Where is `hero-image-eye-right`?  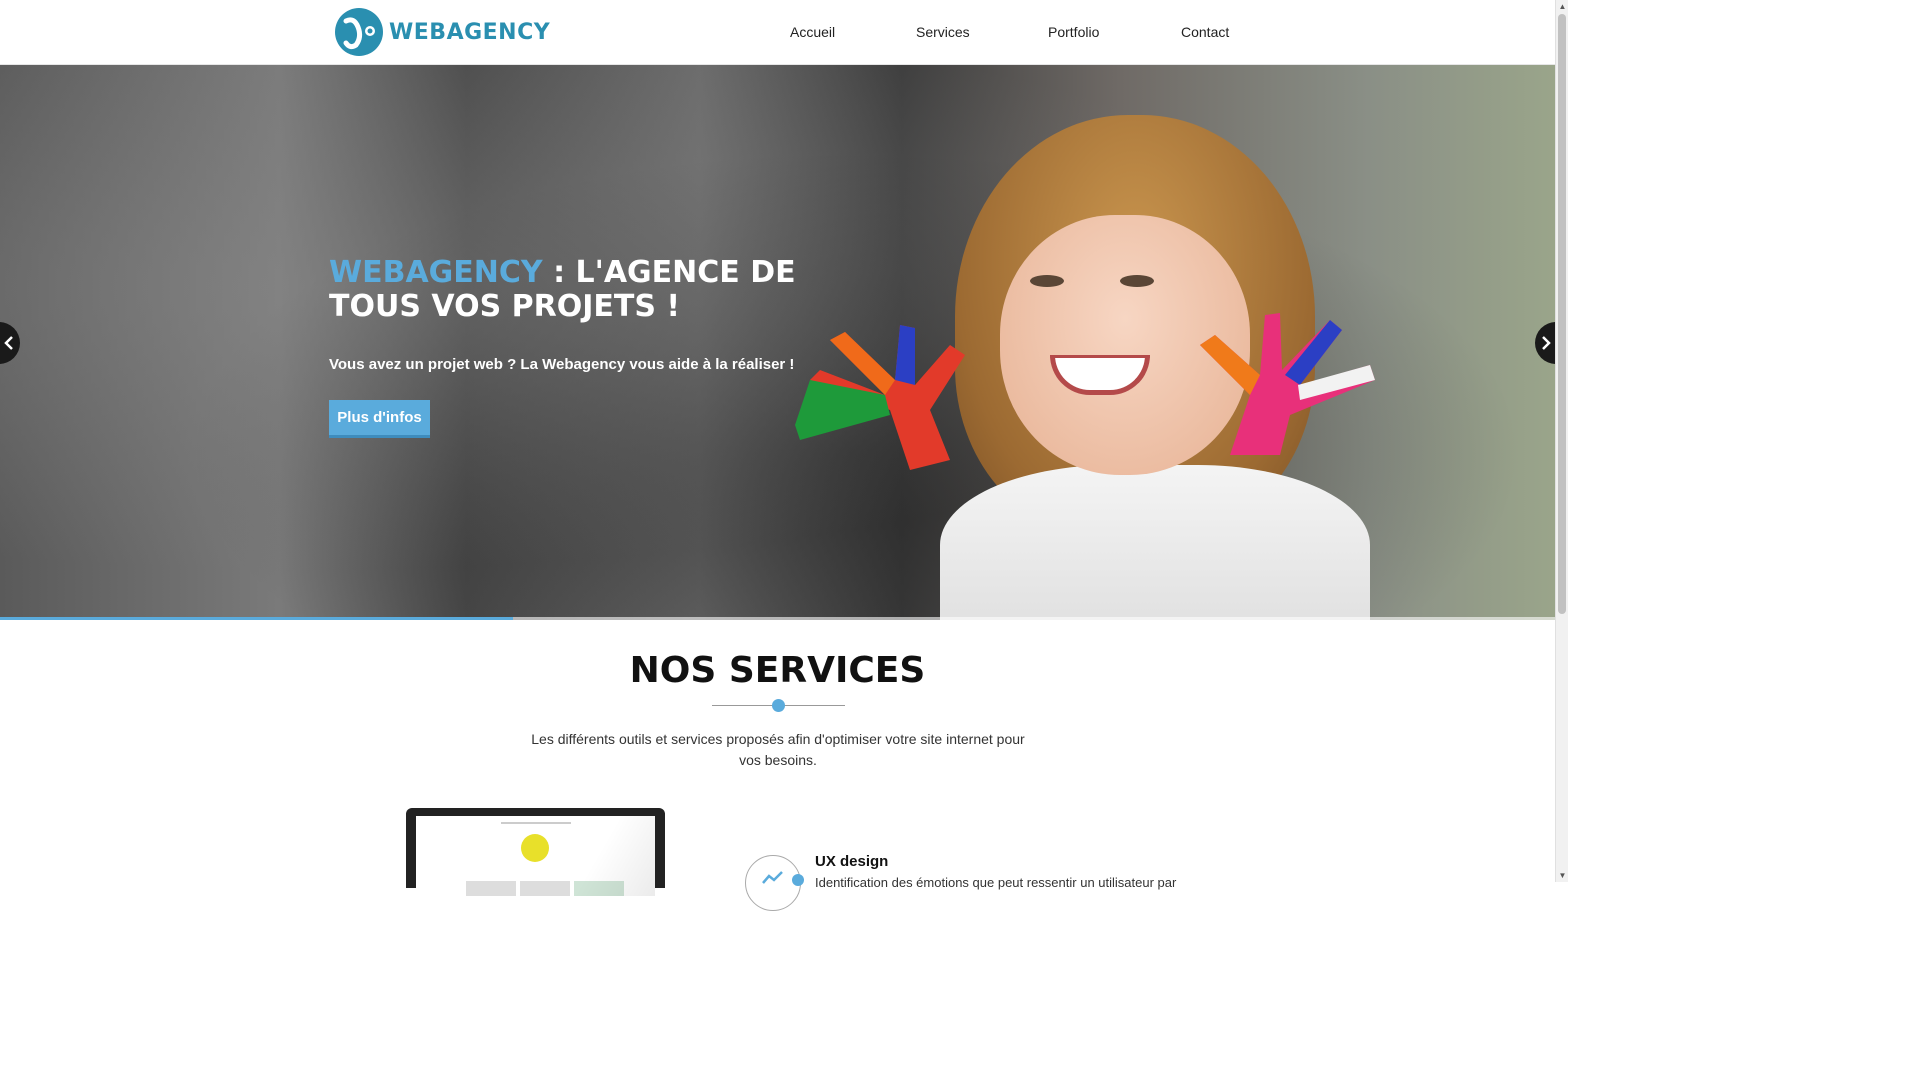
hero-image-eye-right is located at coordinates (1137, 281).